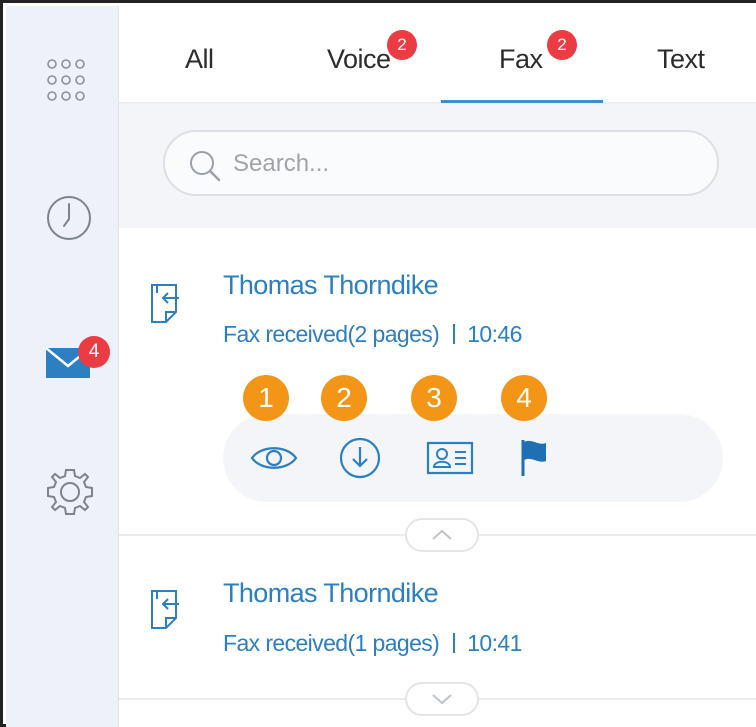 The width and height of the screenshot is (756, 727). I want to click on tab-all: All, so click(199, 59).